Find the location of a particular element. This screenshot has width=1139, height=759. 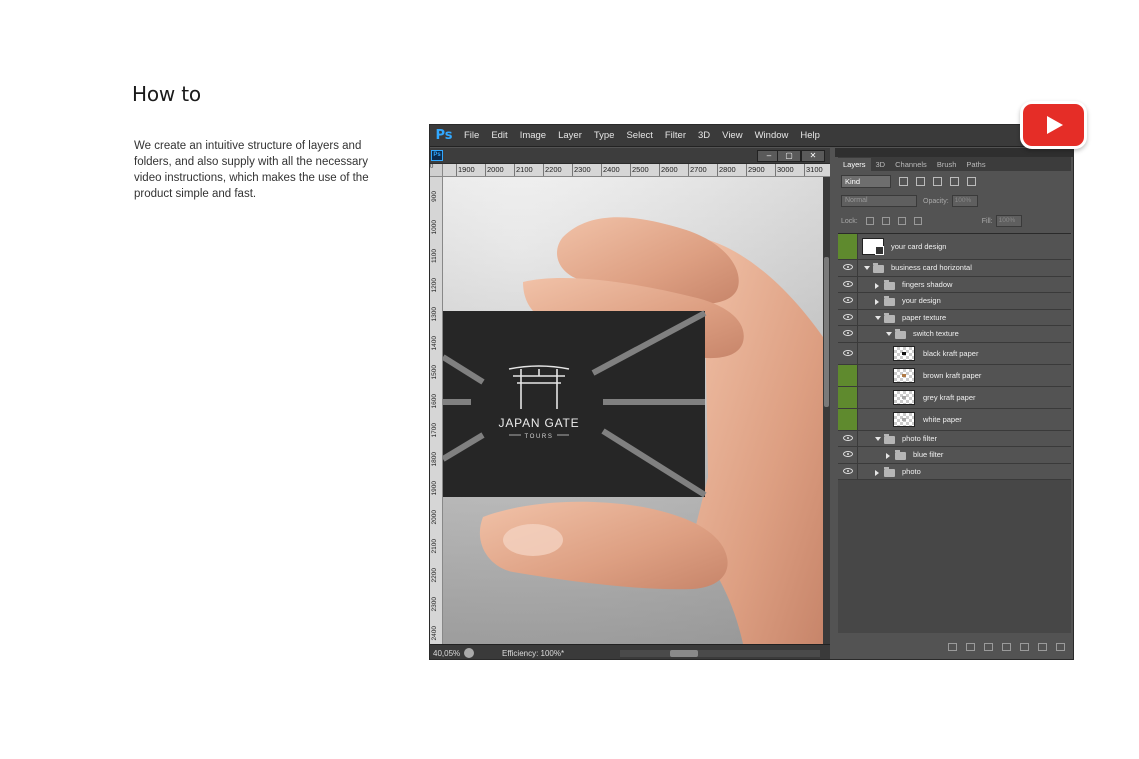

ruler-label: 2100 is located at coordinates (434, 546).